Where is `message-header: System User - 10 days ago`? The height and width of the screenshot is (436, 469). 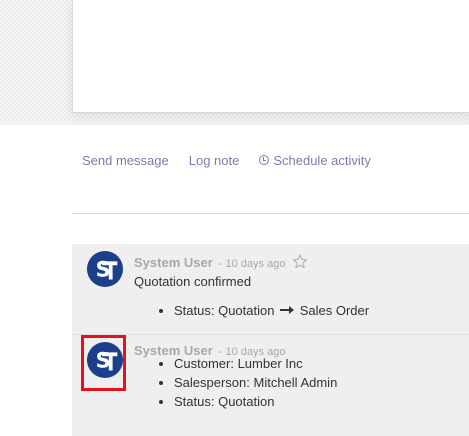 message-header: System User - 10 days ago is located at coordinates (221, 261).